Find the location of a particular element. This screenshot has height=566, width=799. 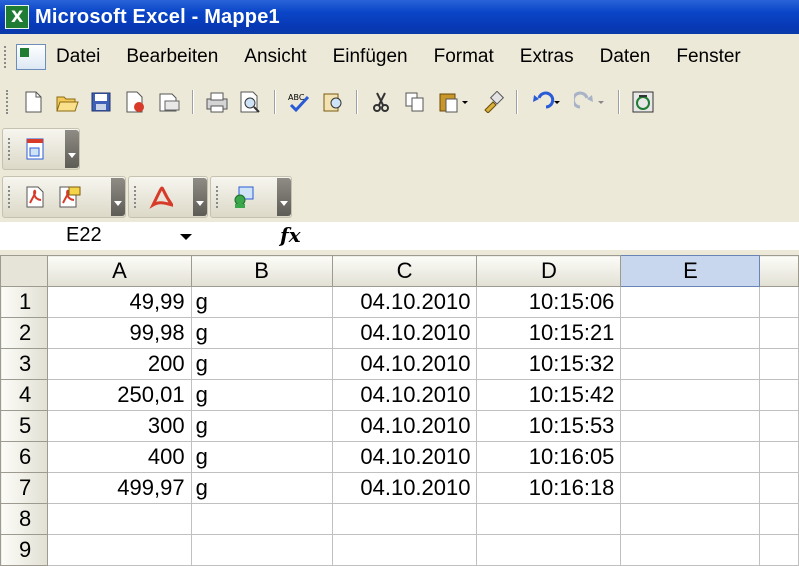

row-header: 1 is located at coordinates (24, 302).